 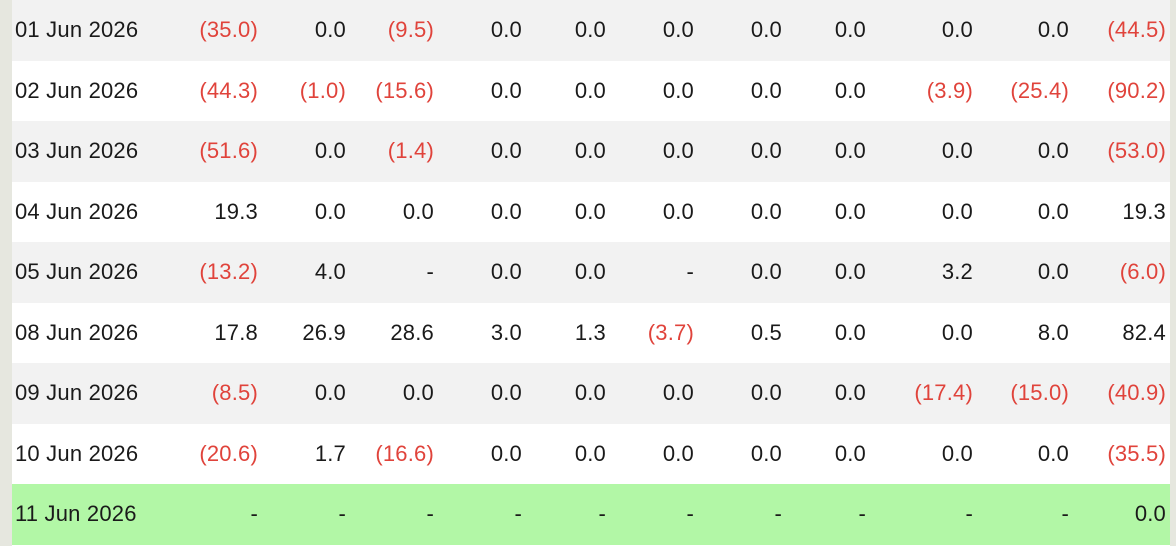 I want to click on value-cell: 26.9, so click(x=324, y=332).